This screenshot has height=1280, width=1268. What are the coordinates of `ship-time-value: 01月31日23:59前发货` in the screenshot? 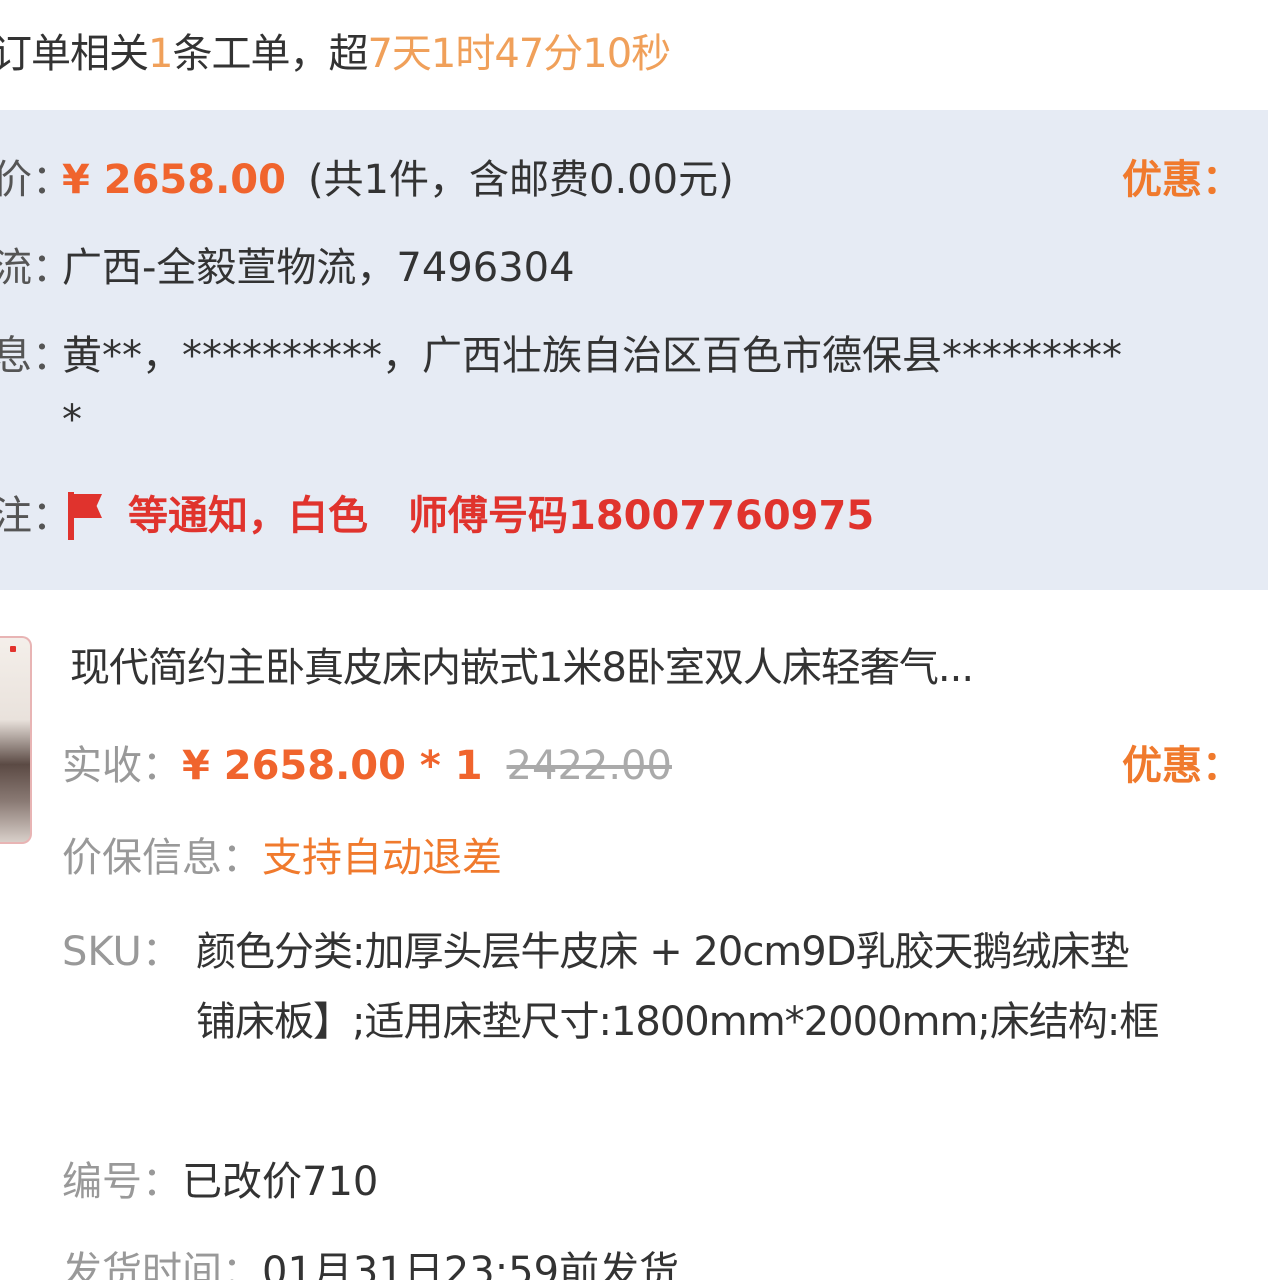 It's located at (471, 1264).